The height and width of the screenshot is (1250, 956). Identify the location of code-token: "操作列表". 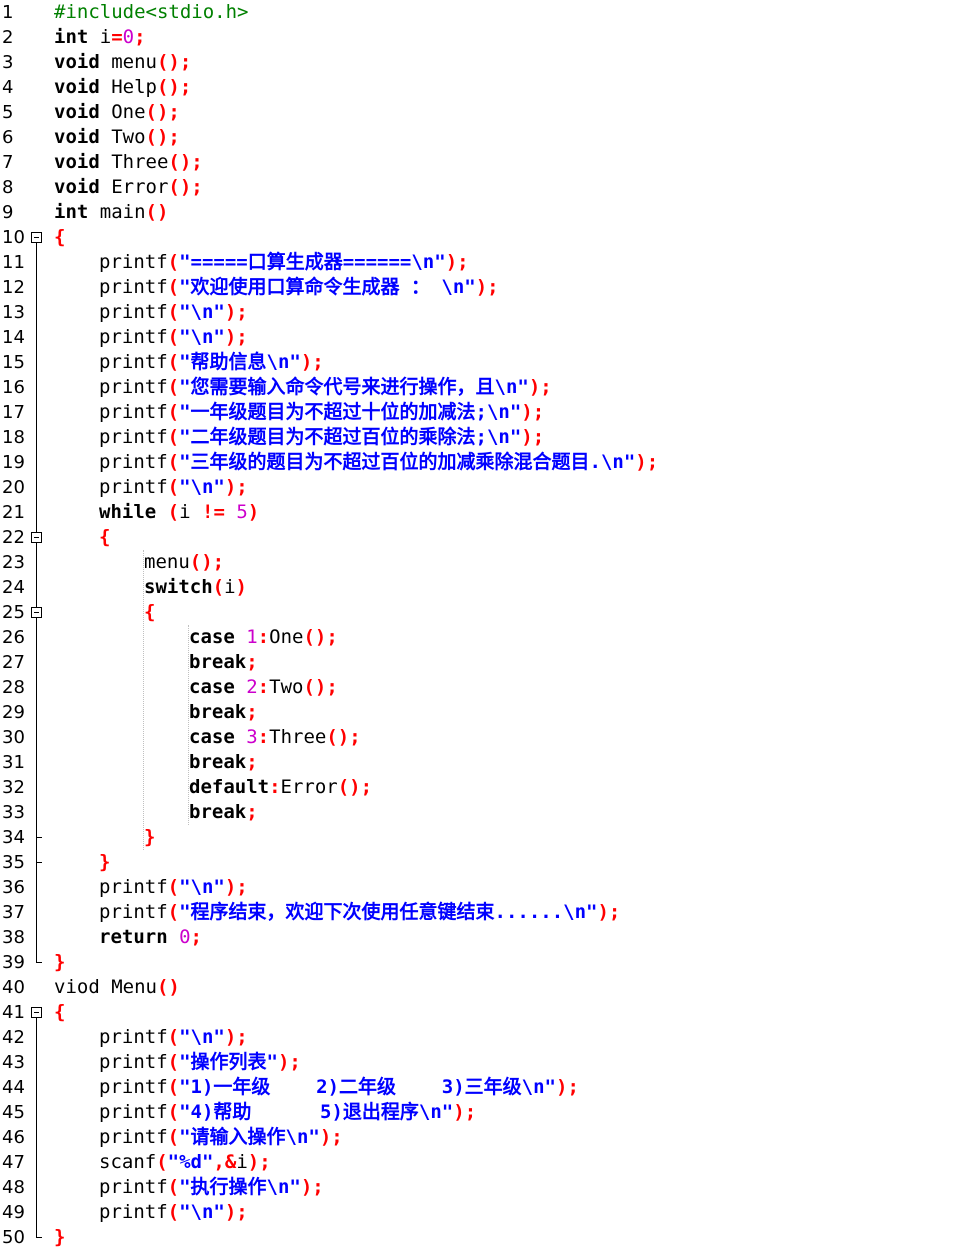
(228, 1062).